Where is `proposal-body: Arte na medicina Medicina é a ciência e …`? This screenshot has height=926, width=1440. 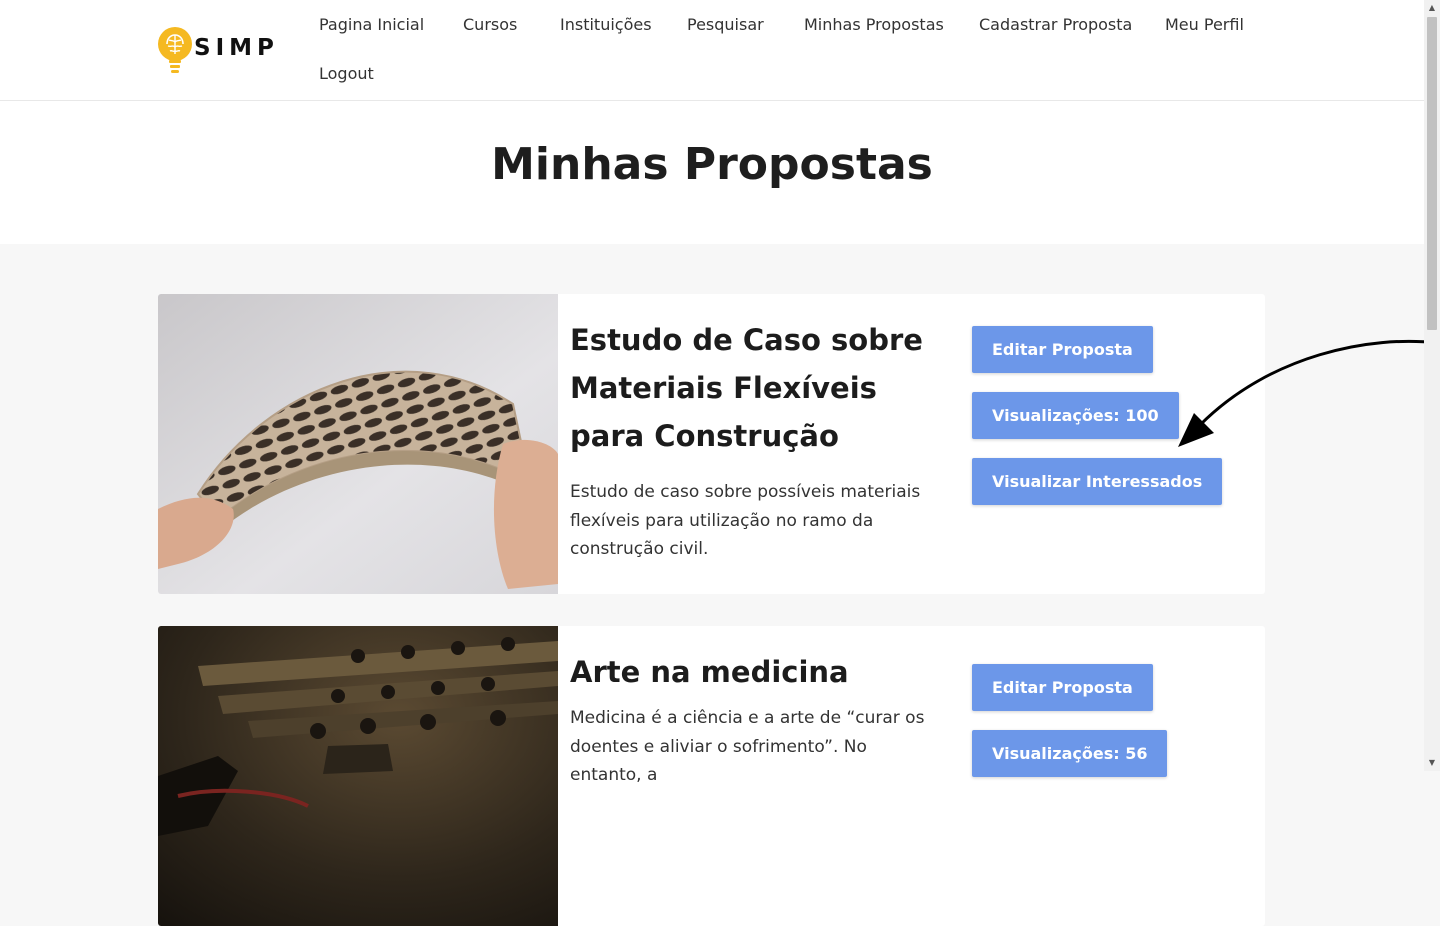
proposal-body: Arte na medicina Medicina é a ciência e … is located at coordinates (750, 719).